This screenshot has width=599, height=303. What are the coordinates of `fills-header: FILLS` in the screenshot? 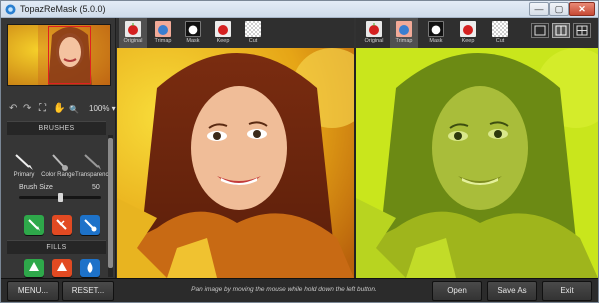 It's located at (56, 247).